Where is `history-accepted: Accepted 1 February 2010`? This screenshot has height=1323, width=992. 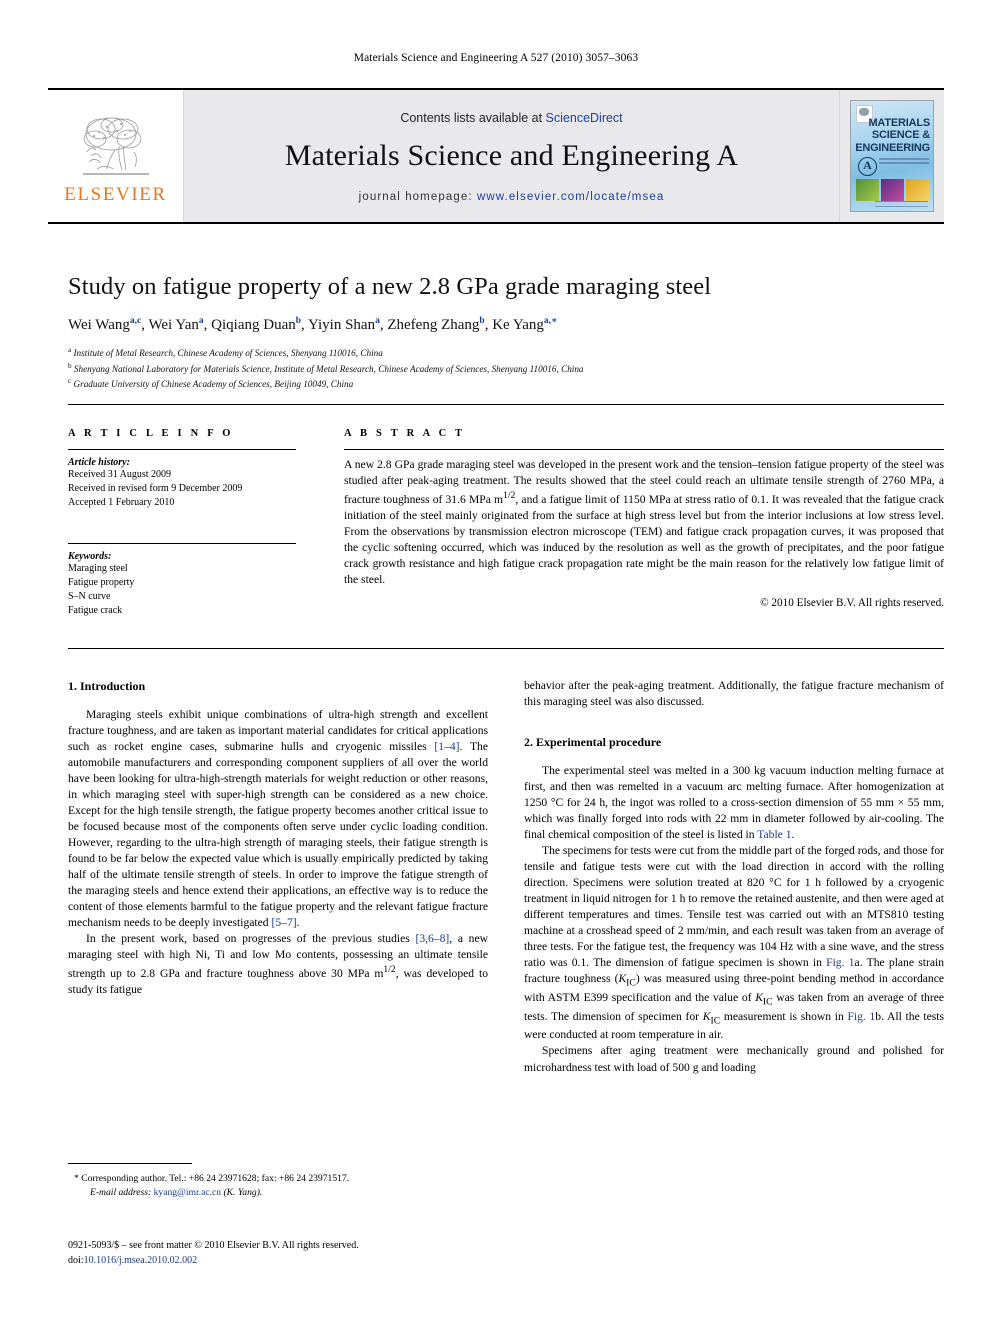
history-accepted: Accepted 1 February 2010 is located at coordinates (121, 503).